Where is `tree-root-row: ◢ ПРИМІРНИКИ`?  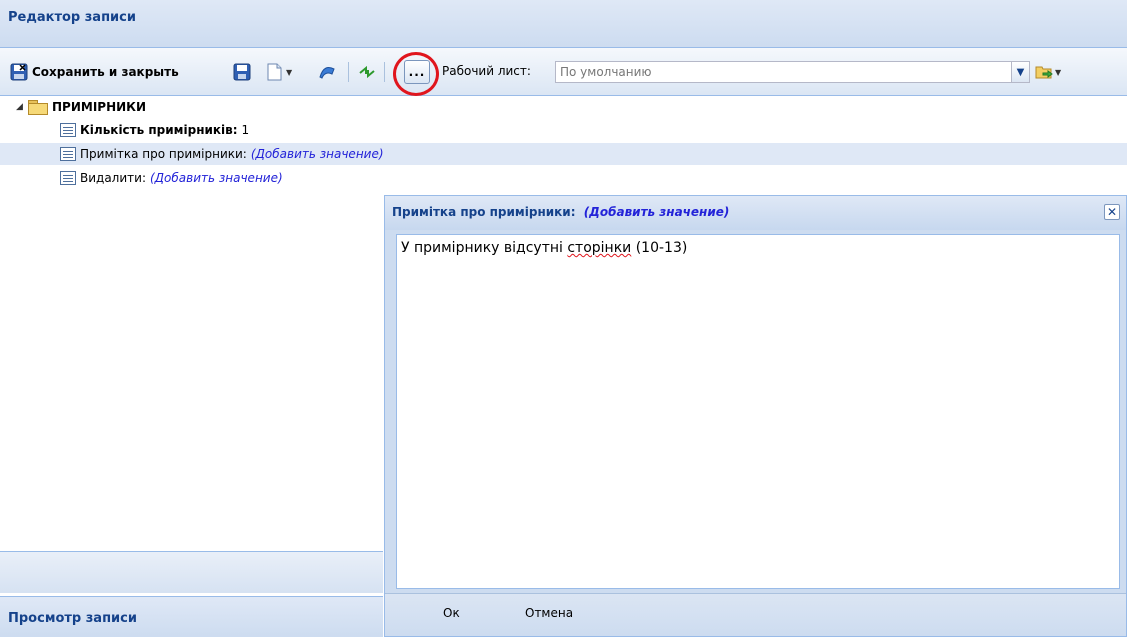 tree-root-row: ◢ ПРИМІРНИКИ is located at coordinates (563, 107).